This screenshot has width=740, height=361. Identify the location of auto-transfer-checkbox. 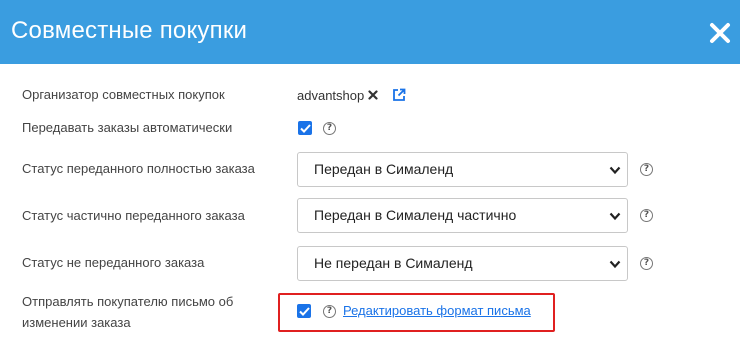
(305, 128).